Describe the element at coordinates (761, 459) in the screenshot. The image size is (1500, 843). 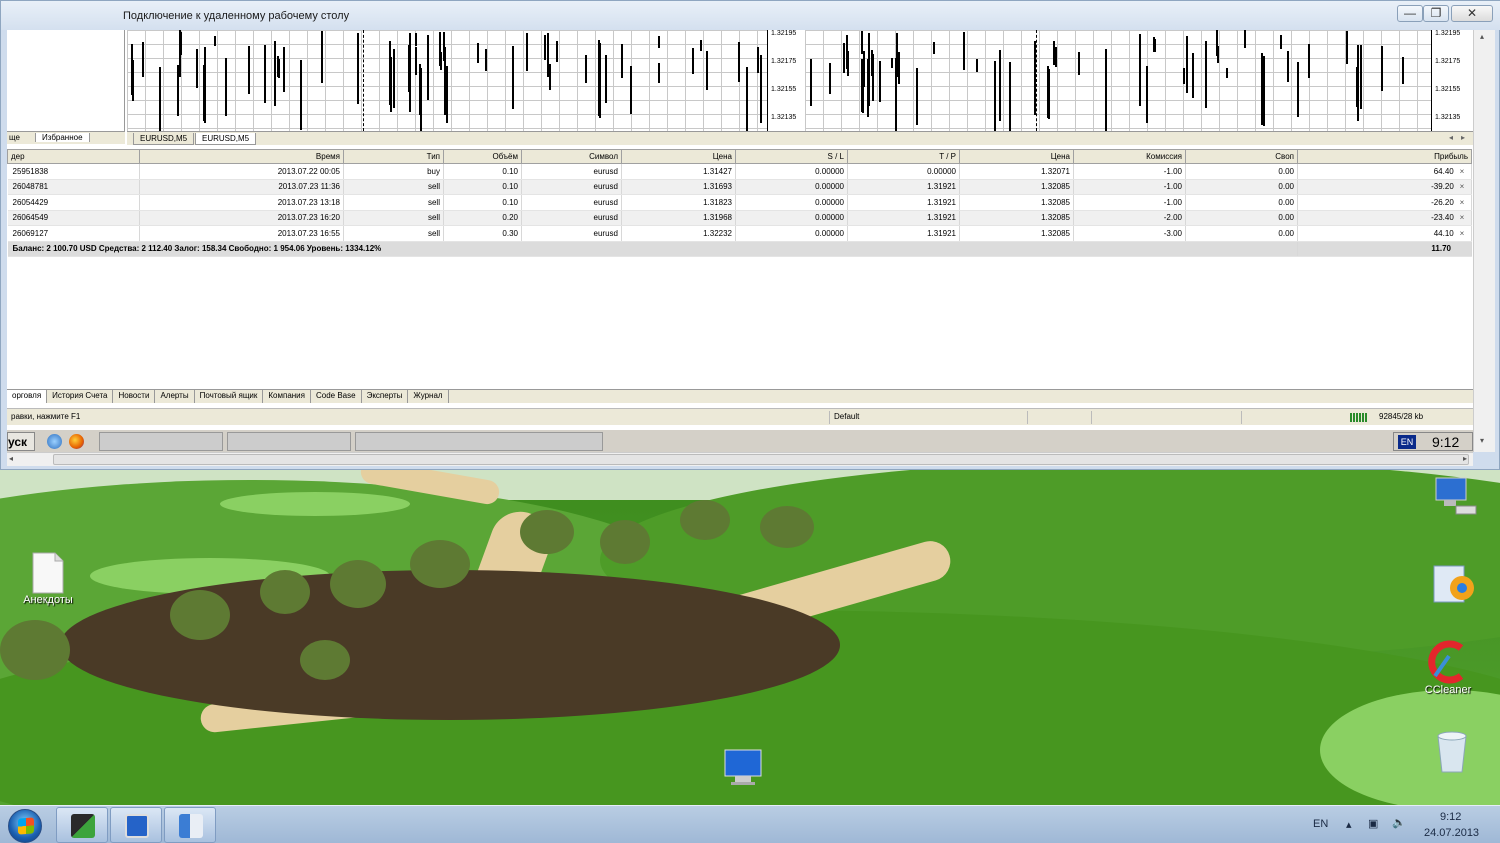
I see `scroll-thumb` at that location.